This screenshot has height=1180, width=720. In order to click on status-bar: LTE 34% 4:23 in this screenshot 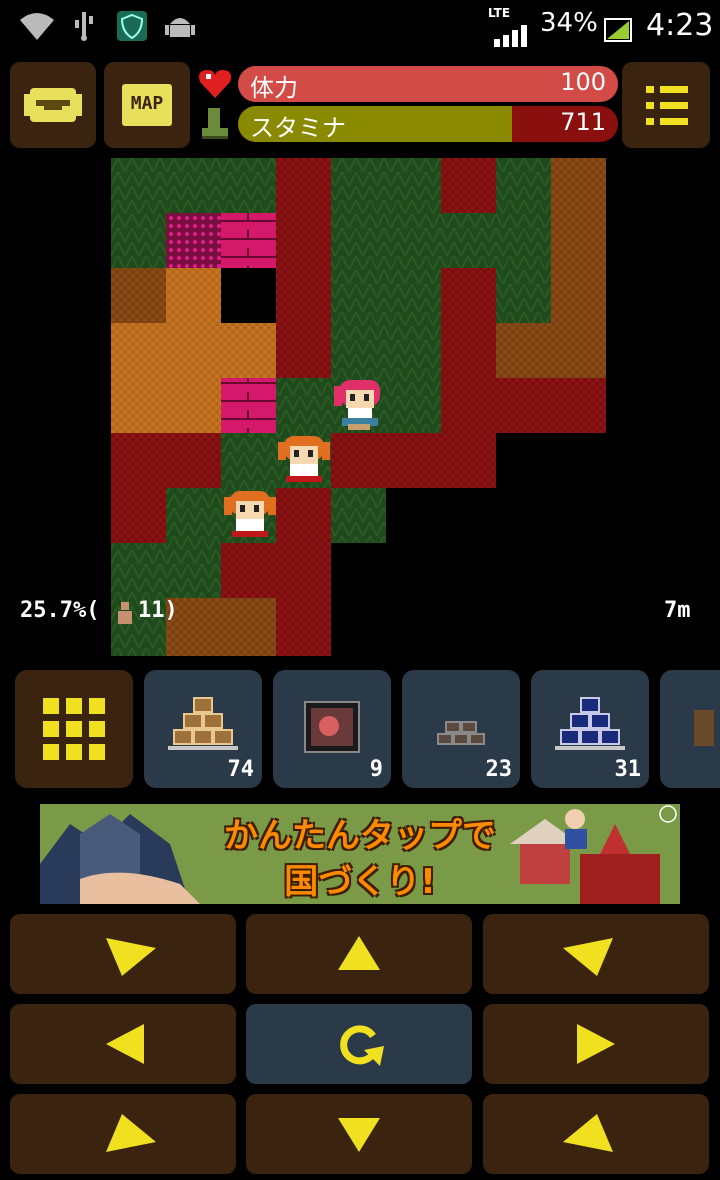, I will do `click(360, 26)`.